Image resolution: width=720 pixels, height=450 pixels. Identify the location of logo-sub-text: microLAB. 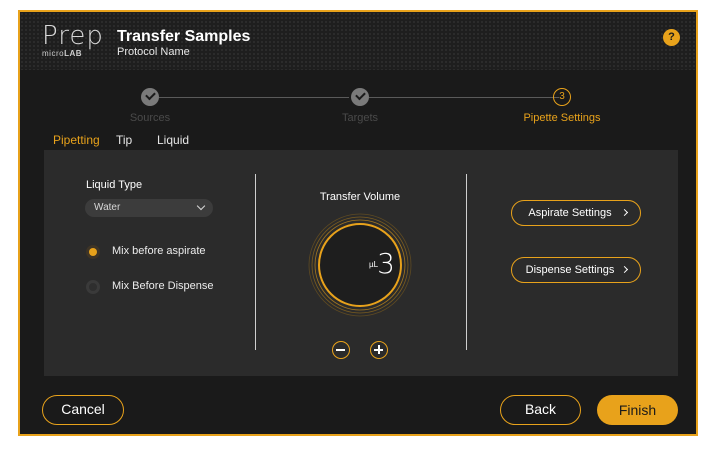
(62, 53).